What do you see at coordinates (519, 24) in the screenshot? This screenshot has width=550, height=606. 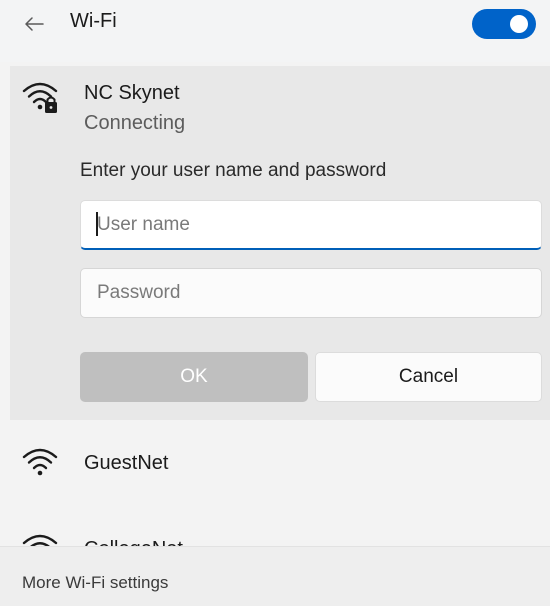 I see `toggle-knob` at bounding box center [519, 24].